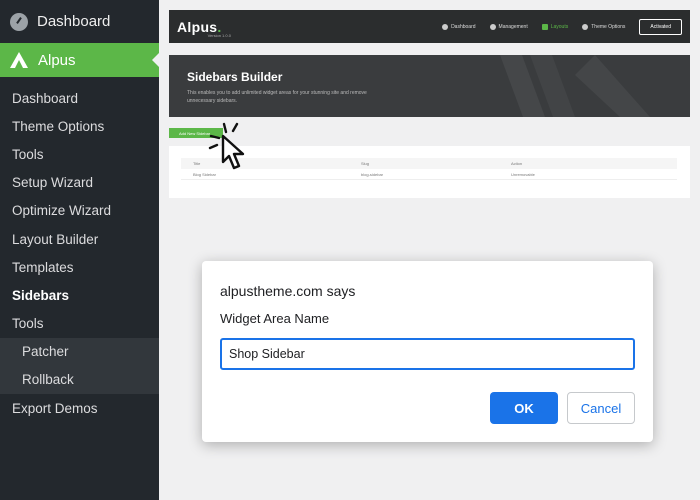  Describe the element at coordinates (575, 86) in the screenshot. I see `banner-watermark-icon` at that location.